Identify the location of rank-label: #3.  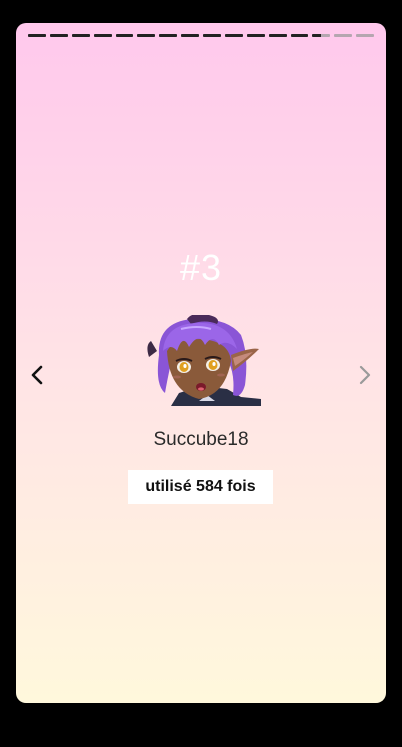
(201, 267).